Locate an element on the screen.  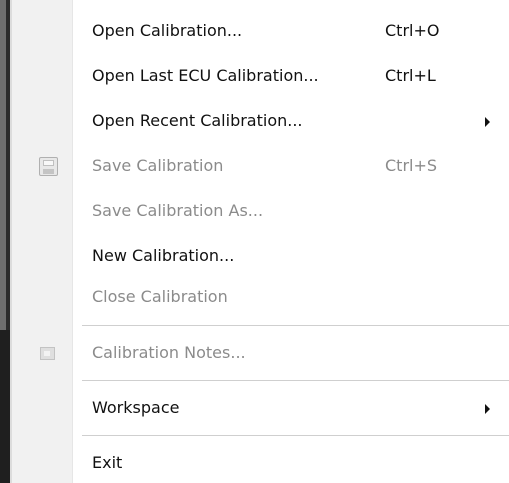
menu-item-open-last-ecu-calibration: Open Last ECU Calibration... Ctrl+L is located at coordinates (260, 77).